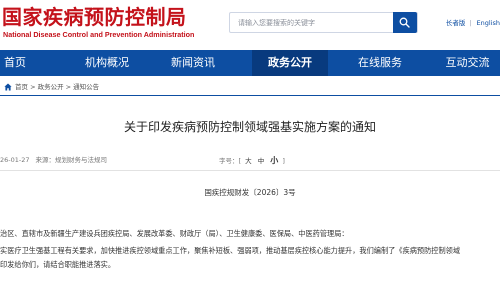 The image size is (500, 281). Describe the element at coordinates (380, 63) in the screenshot. I see `nav-item-online-services: 在线服务` at that location.